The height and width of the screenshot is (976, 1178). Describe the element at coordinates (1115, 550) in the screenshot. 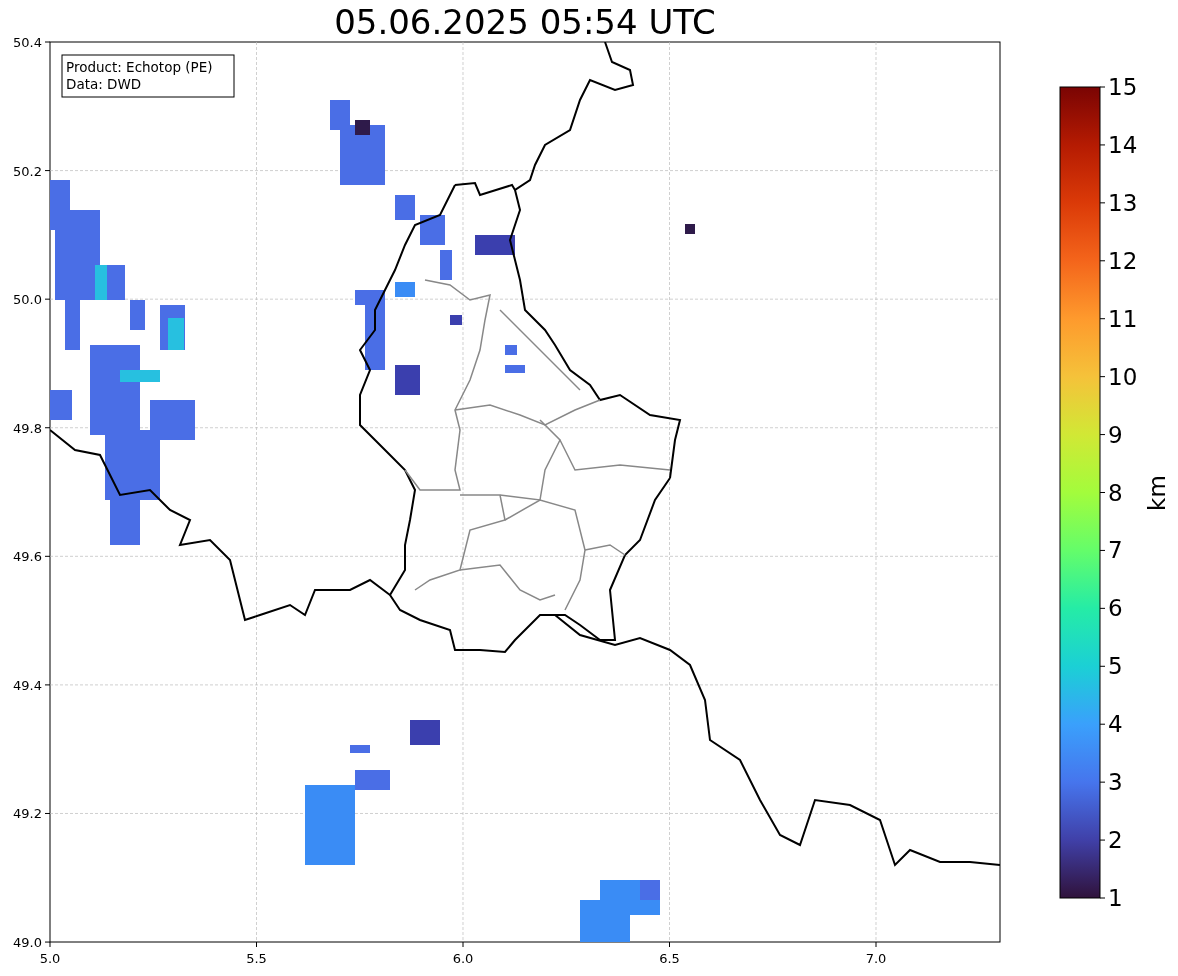

I see `colorbar-tick-label: 7` at that location.